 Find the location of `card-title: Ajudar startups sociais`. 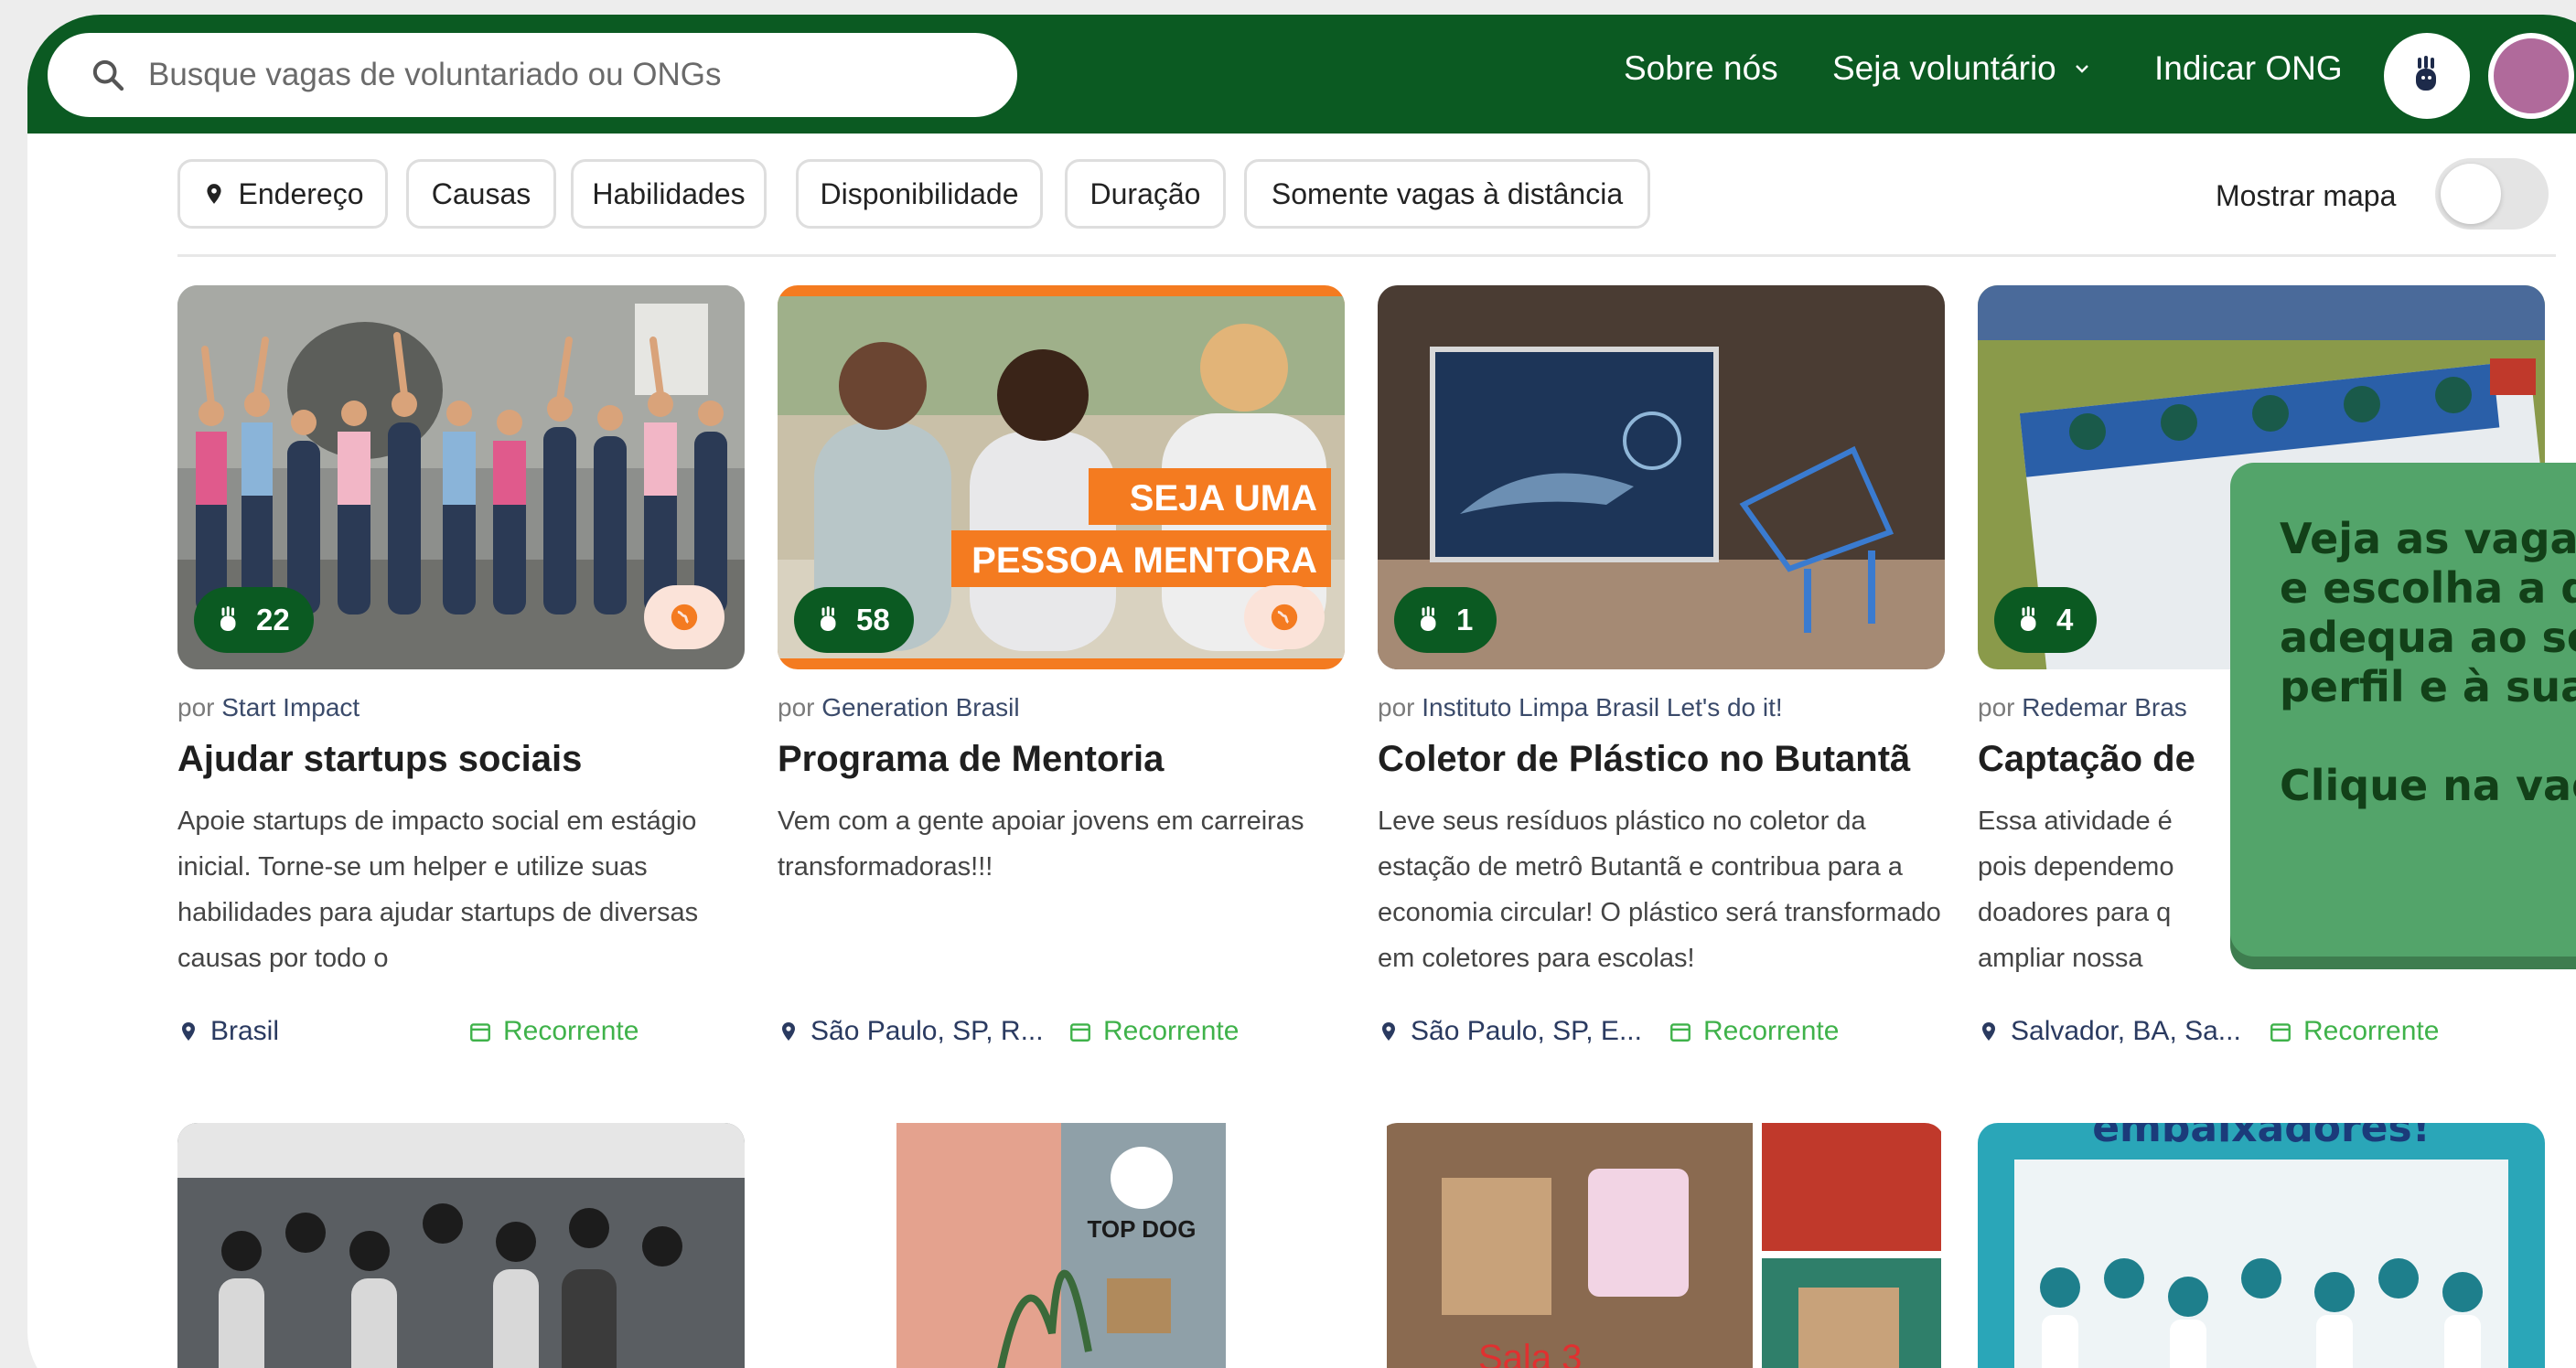

card-title: Ajudar startups sociais is located at coordinates (461, 759).